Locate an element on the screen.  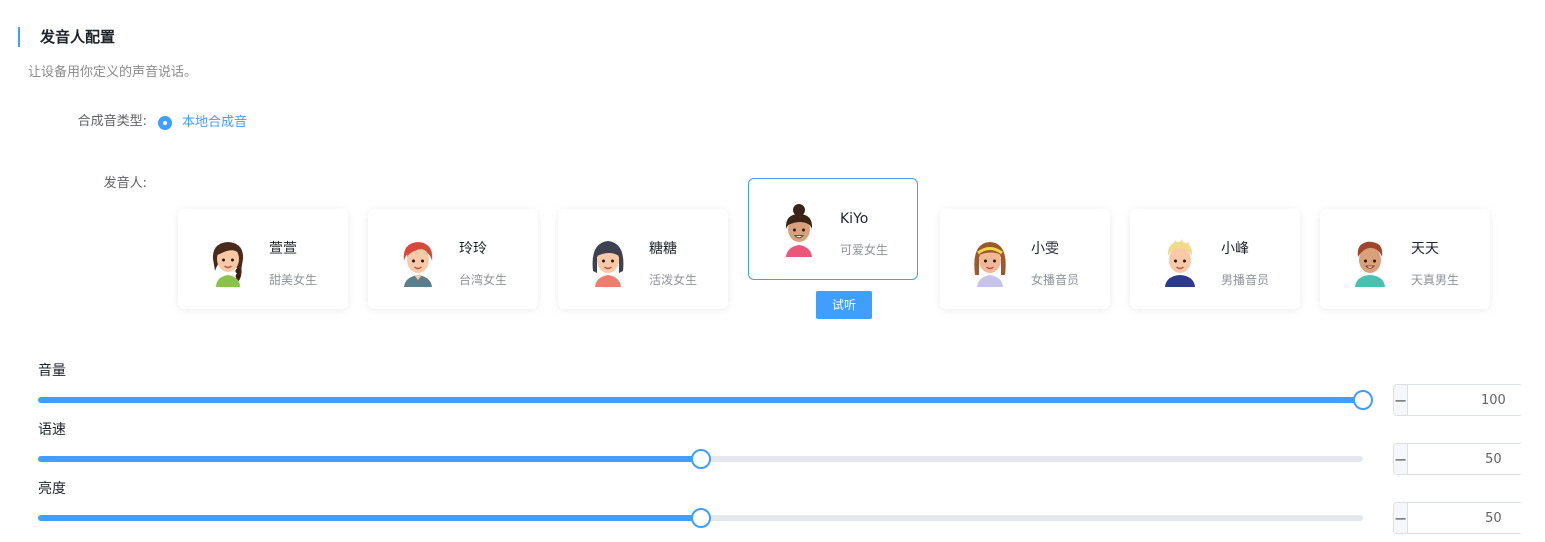
speaker-card-xiaowen: 小雯 女播音员 is located at coordinates (1025, 259).